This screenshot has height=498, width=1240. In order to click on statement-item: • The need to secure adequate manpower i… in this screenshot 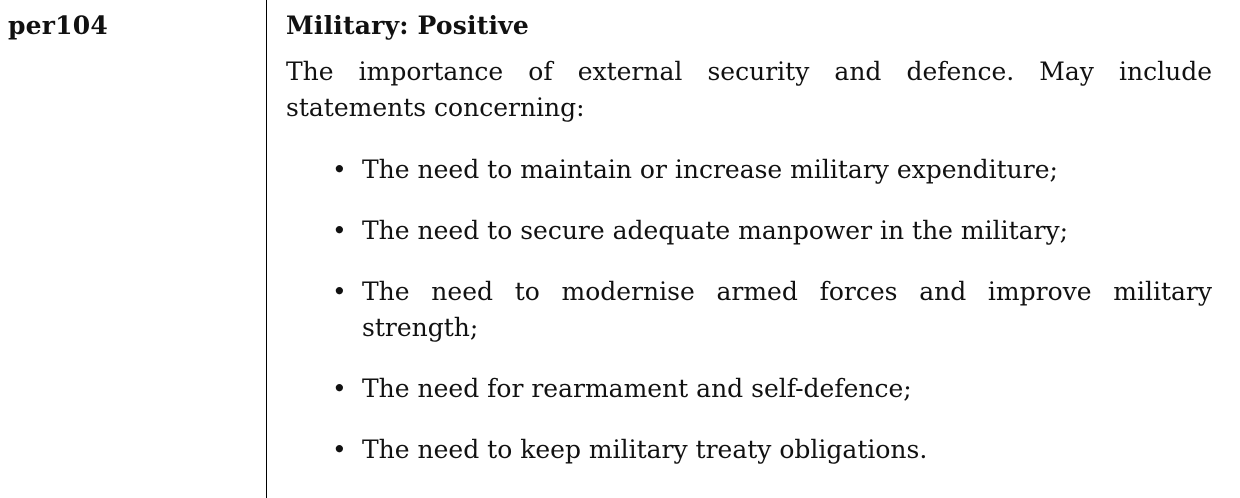, I will do `click(749, 231)`.